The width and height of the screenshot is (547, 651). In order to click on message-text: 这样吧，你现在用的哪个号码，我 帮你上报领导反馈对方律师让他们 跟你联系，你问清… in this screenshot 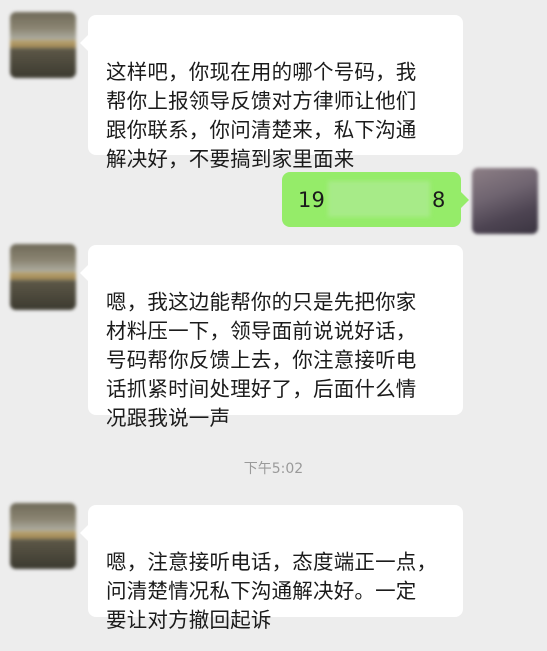, I will do `click(261, 115)`.